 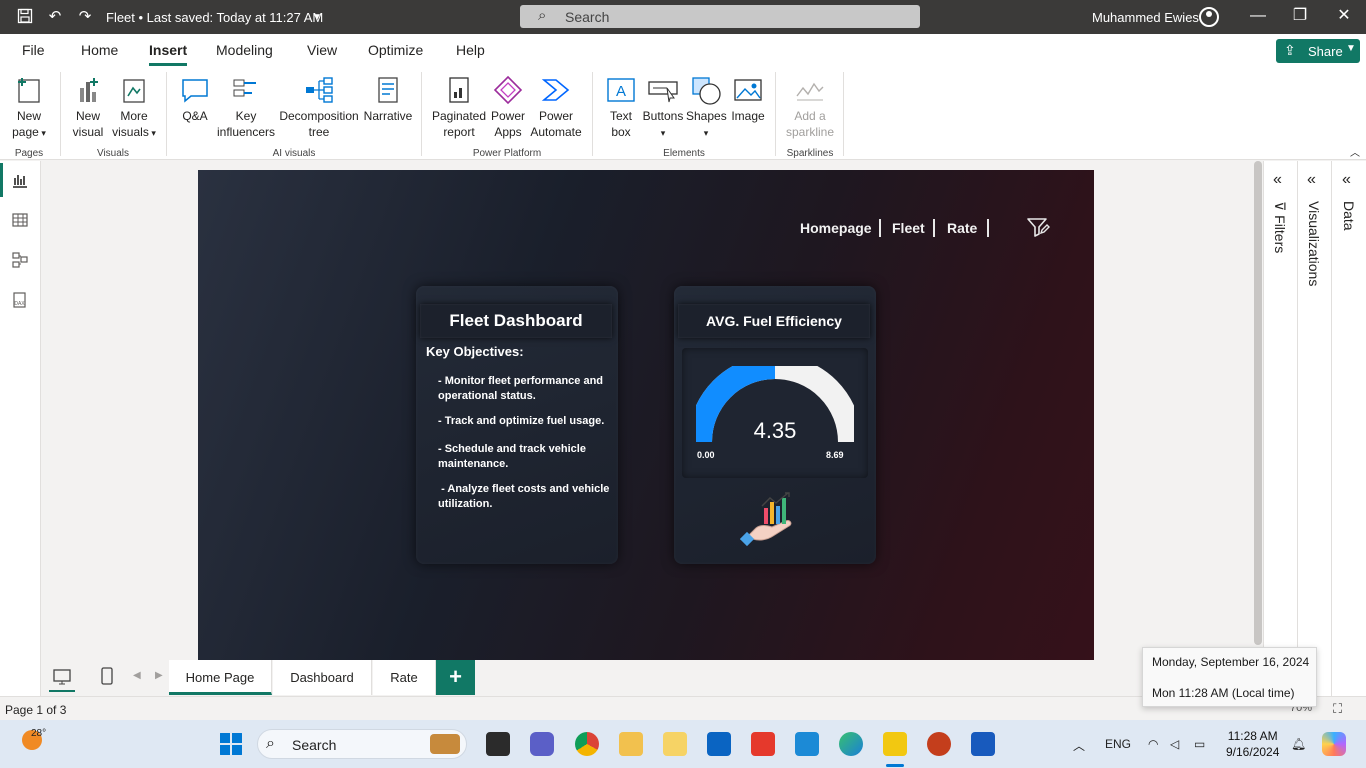 What do you see at coordinates (1258, 403) in the screenshot?
I see `scrollbar-thumb` at bounding box center [1258, 403].